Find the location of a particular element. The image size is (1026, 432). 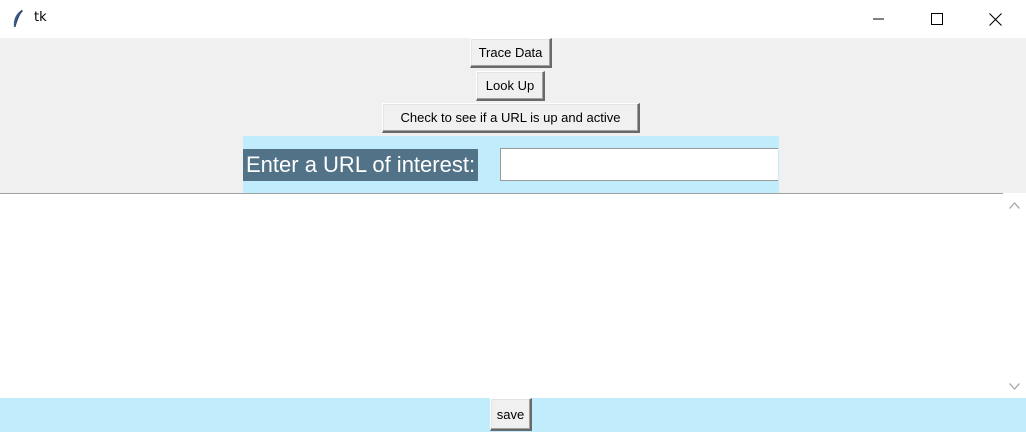

url-input is located at coordinates (639, 164).